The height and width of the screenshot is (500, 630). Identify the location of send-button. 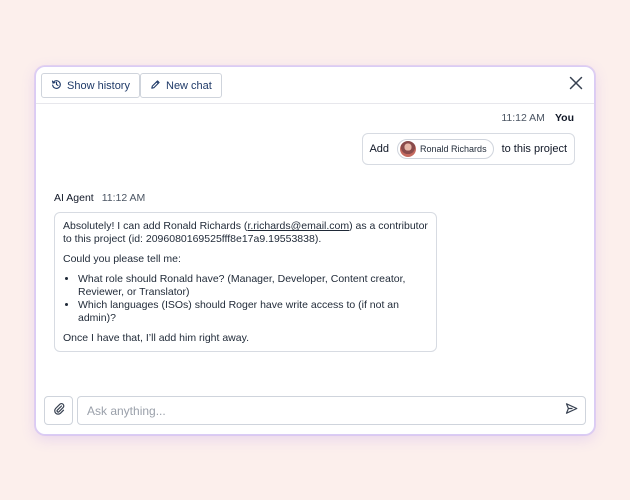
(571, 411).